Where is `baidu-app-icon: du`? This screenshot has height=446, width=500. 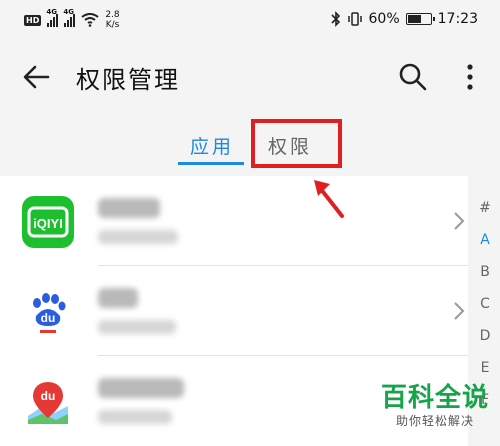
baidu-app-icon: du is located at coordinates (48, 312).